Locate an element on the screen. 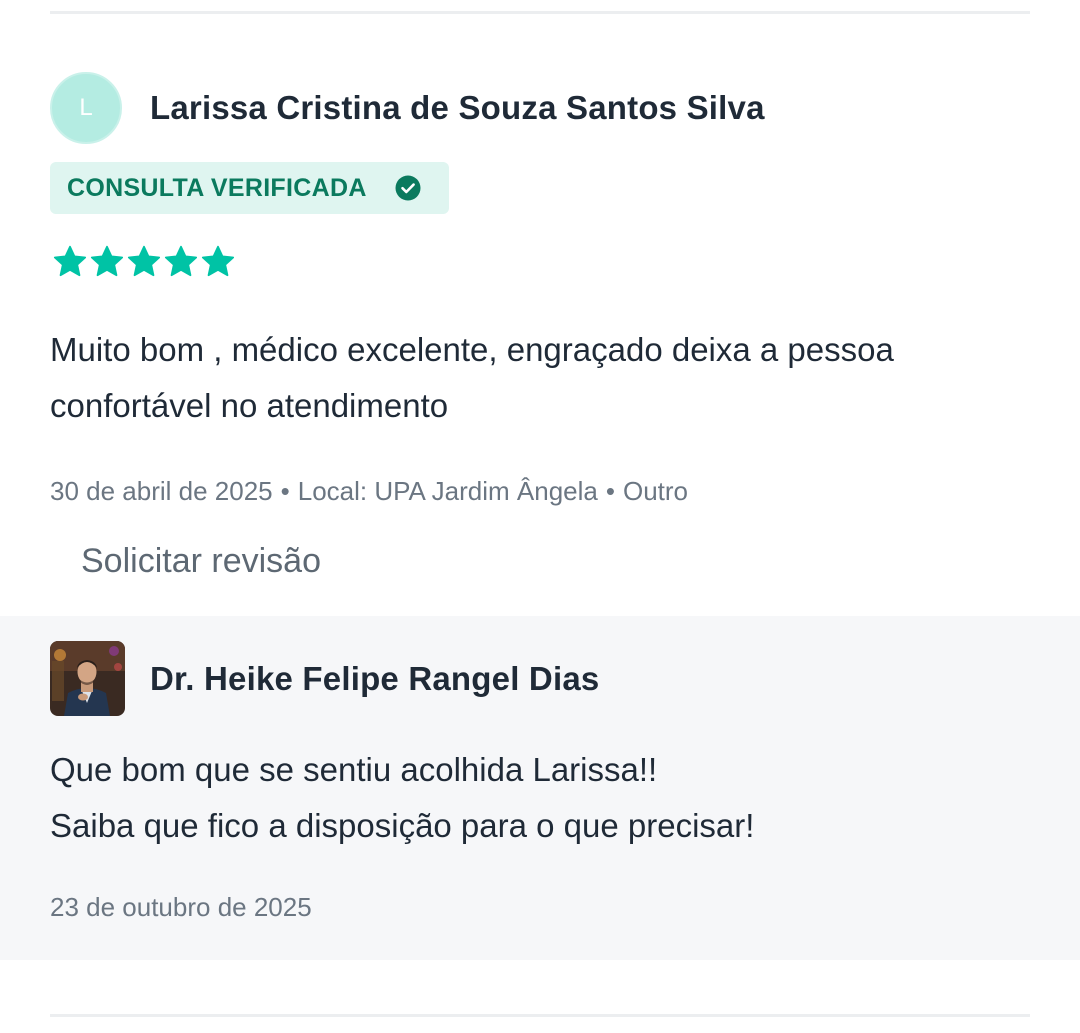 The width and height of the screenshot is (1080, 1033). review-author-name: Larissa Cristina de Souza Santos Silva is located at coordinates (457, 107).